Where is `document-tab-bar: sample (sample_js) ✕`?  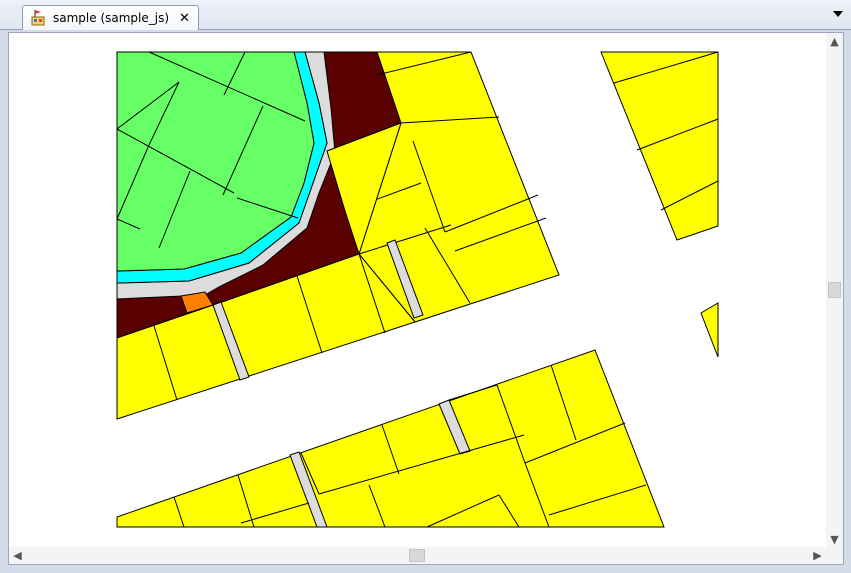
document-tab-bar: sample (sample_js) ✕ is located at coordinates (425, 15).